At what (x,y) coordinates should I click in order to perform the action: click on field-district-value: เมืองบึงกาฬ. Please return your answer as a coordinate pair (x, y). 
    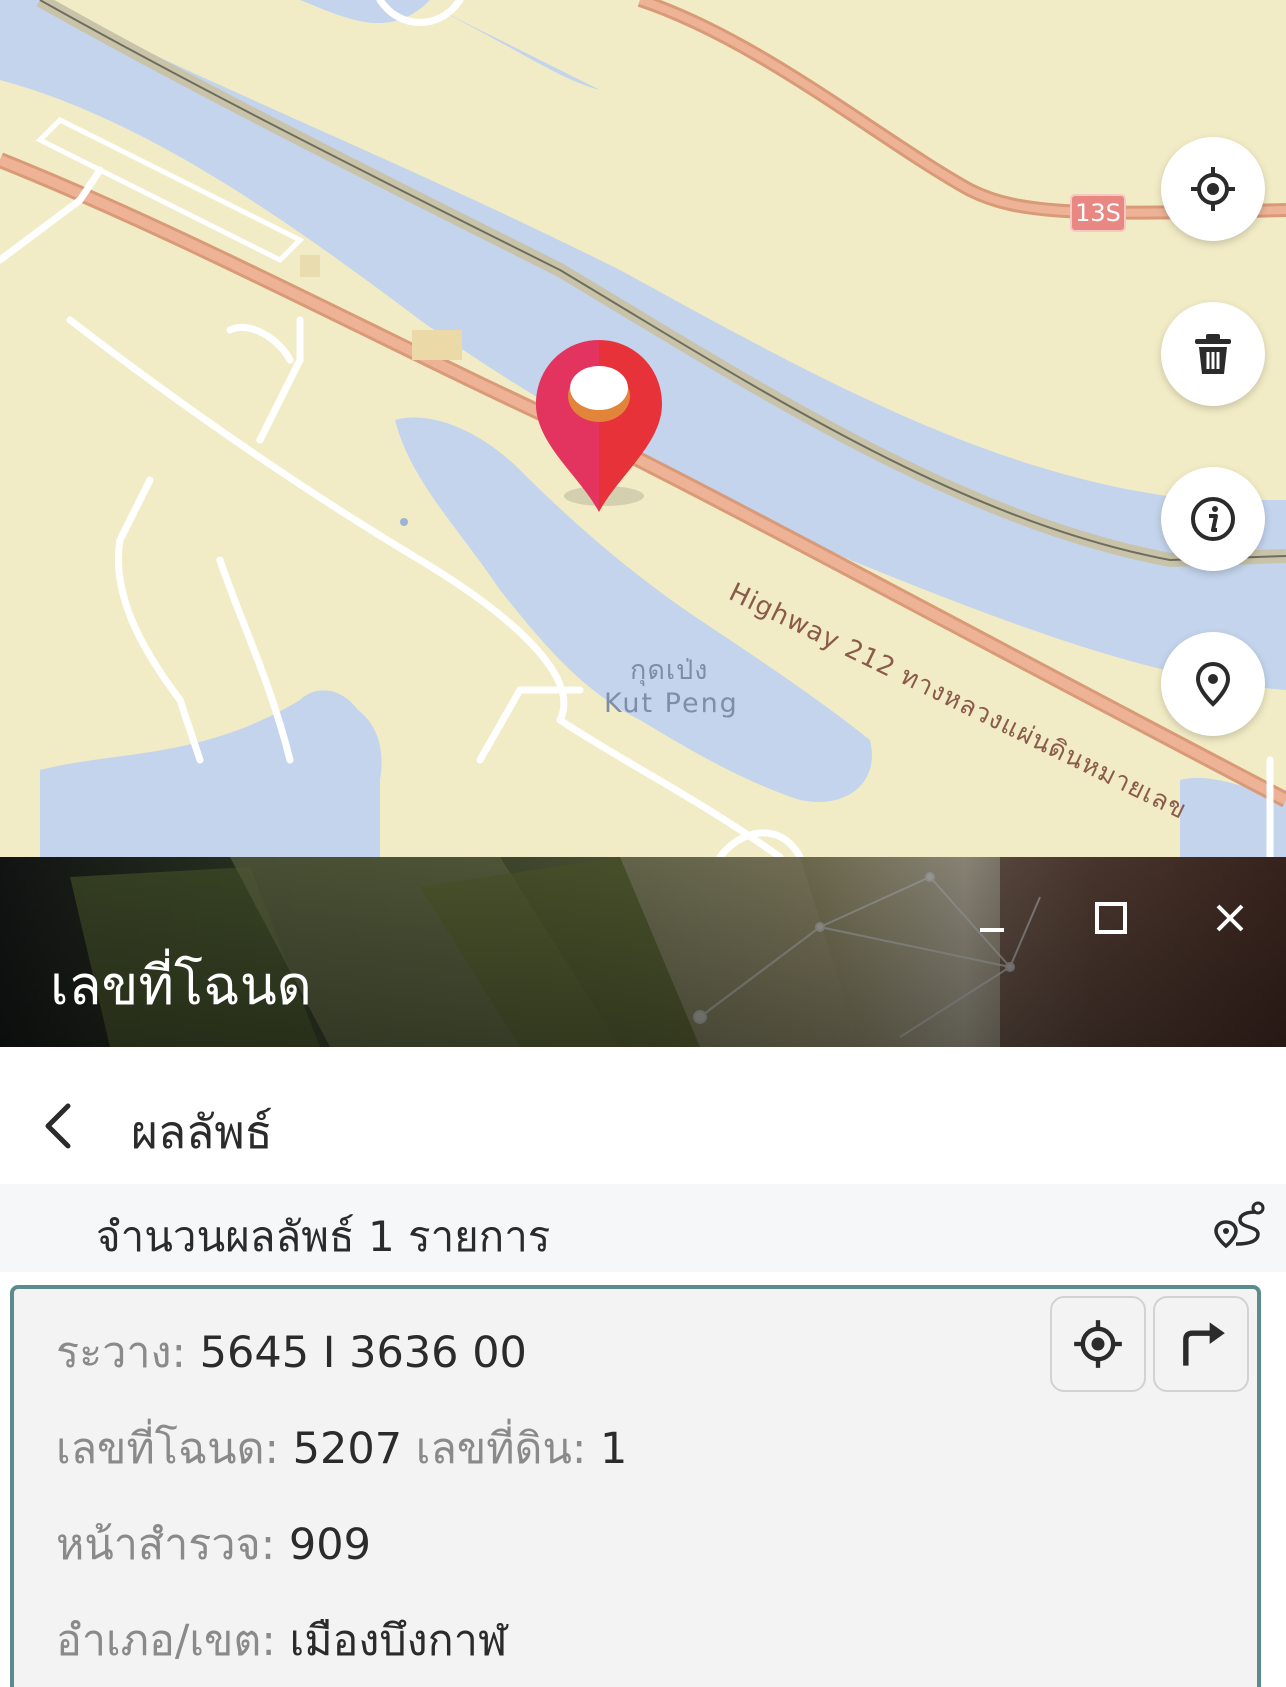
    Looking at the image, I should click on (398, 1641).